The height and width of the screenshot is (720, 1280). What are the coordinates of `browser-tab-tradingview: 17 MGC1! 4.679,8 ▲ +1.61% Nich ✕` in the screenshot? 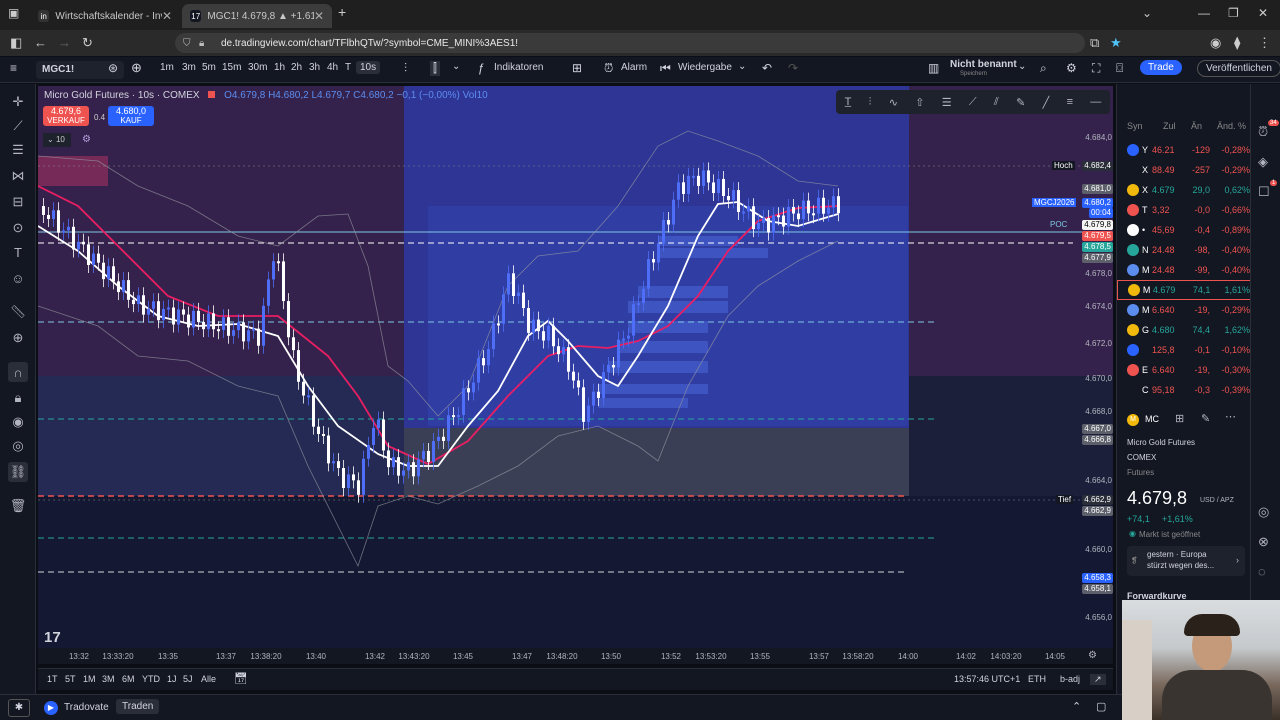 It's located at (257, 16).